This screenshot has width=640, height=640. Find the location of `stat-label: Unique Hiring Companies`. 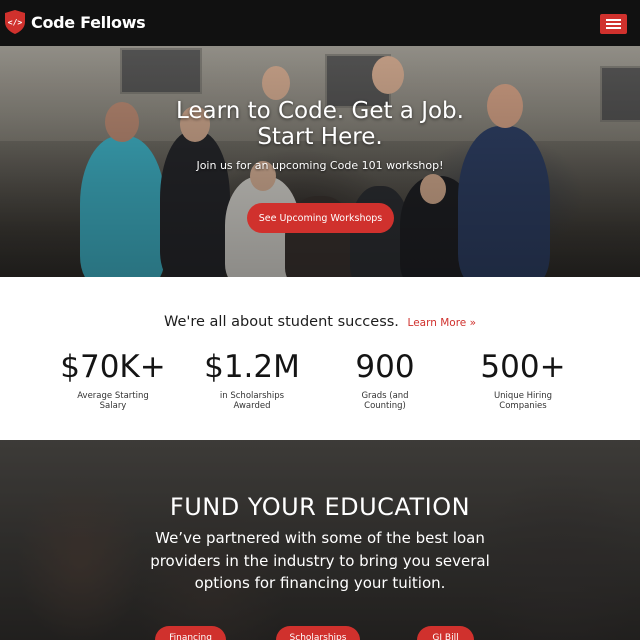

stat-label: Unique Hiring Companies is located at coordinates (523, 401).